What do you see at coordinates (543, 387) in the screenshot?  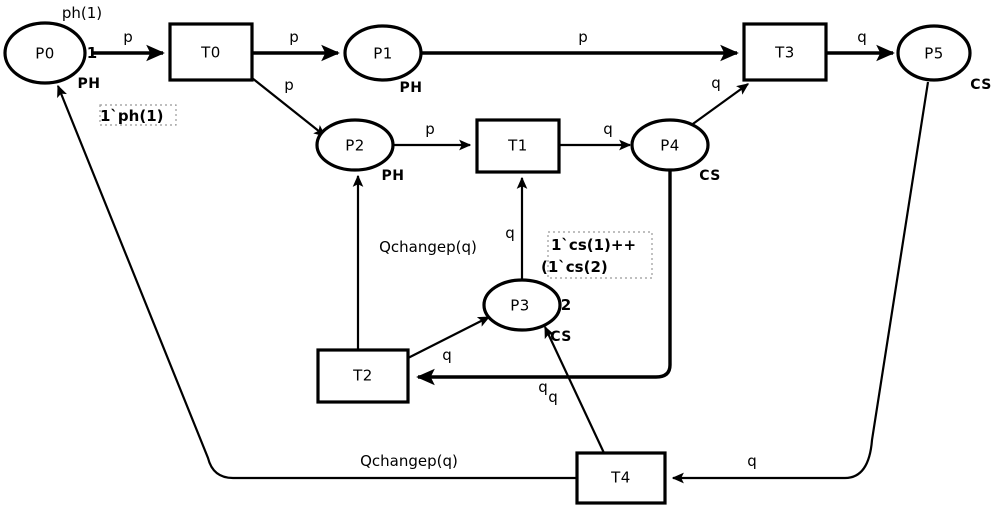 I see `arc-label-p4-t2: q` at bounding box center [543, 387].